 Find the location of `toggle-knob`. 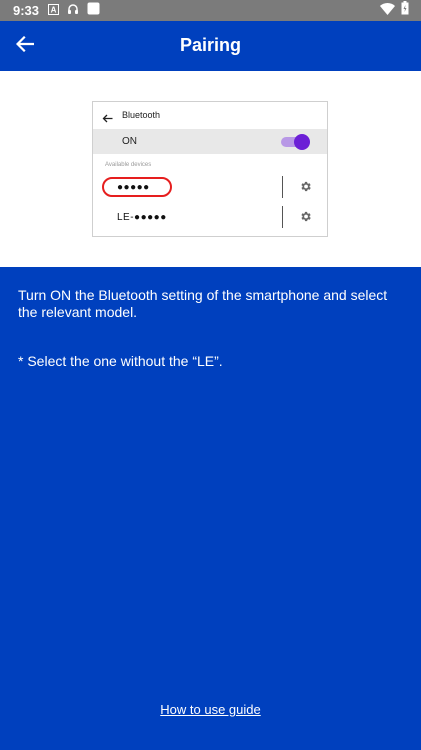

toggle-knob is located at coordinates (302, 142).